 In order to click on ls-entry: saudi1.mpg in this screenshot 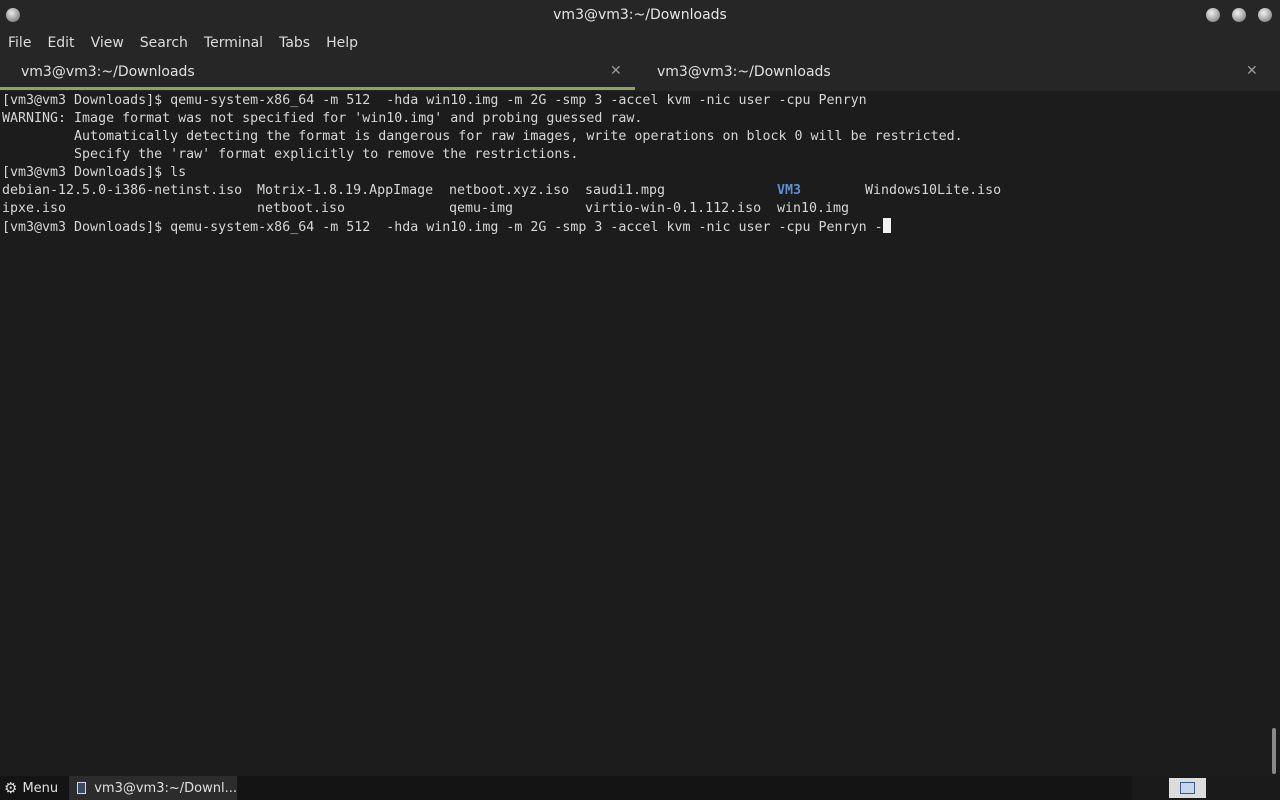, I will do `click(625, 190)`.